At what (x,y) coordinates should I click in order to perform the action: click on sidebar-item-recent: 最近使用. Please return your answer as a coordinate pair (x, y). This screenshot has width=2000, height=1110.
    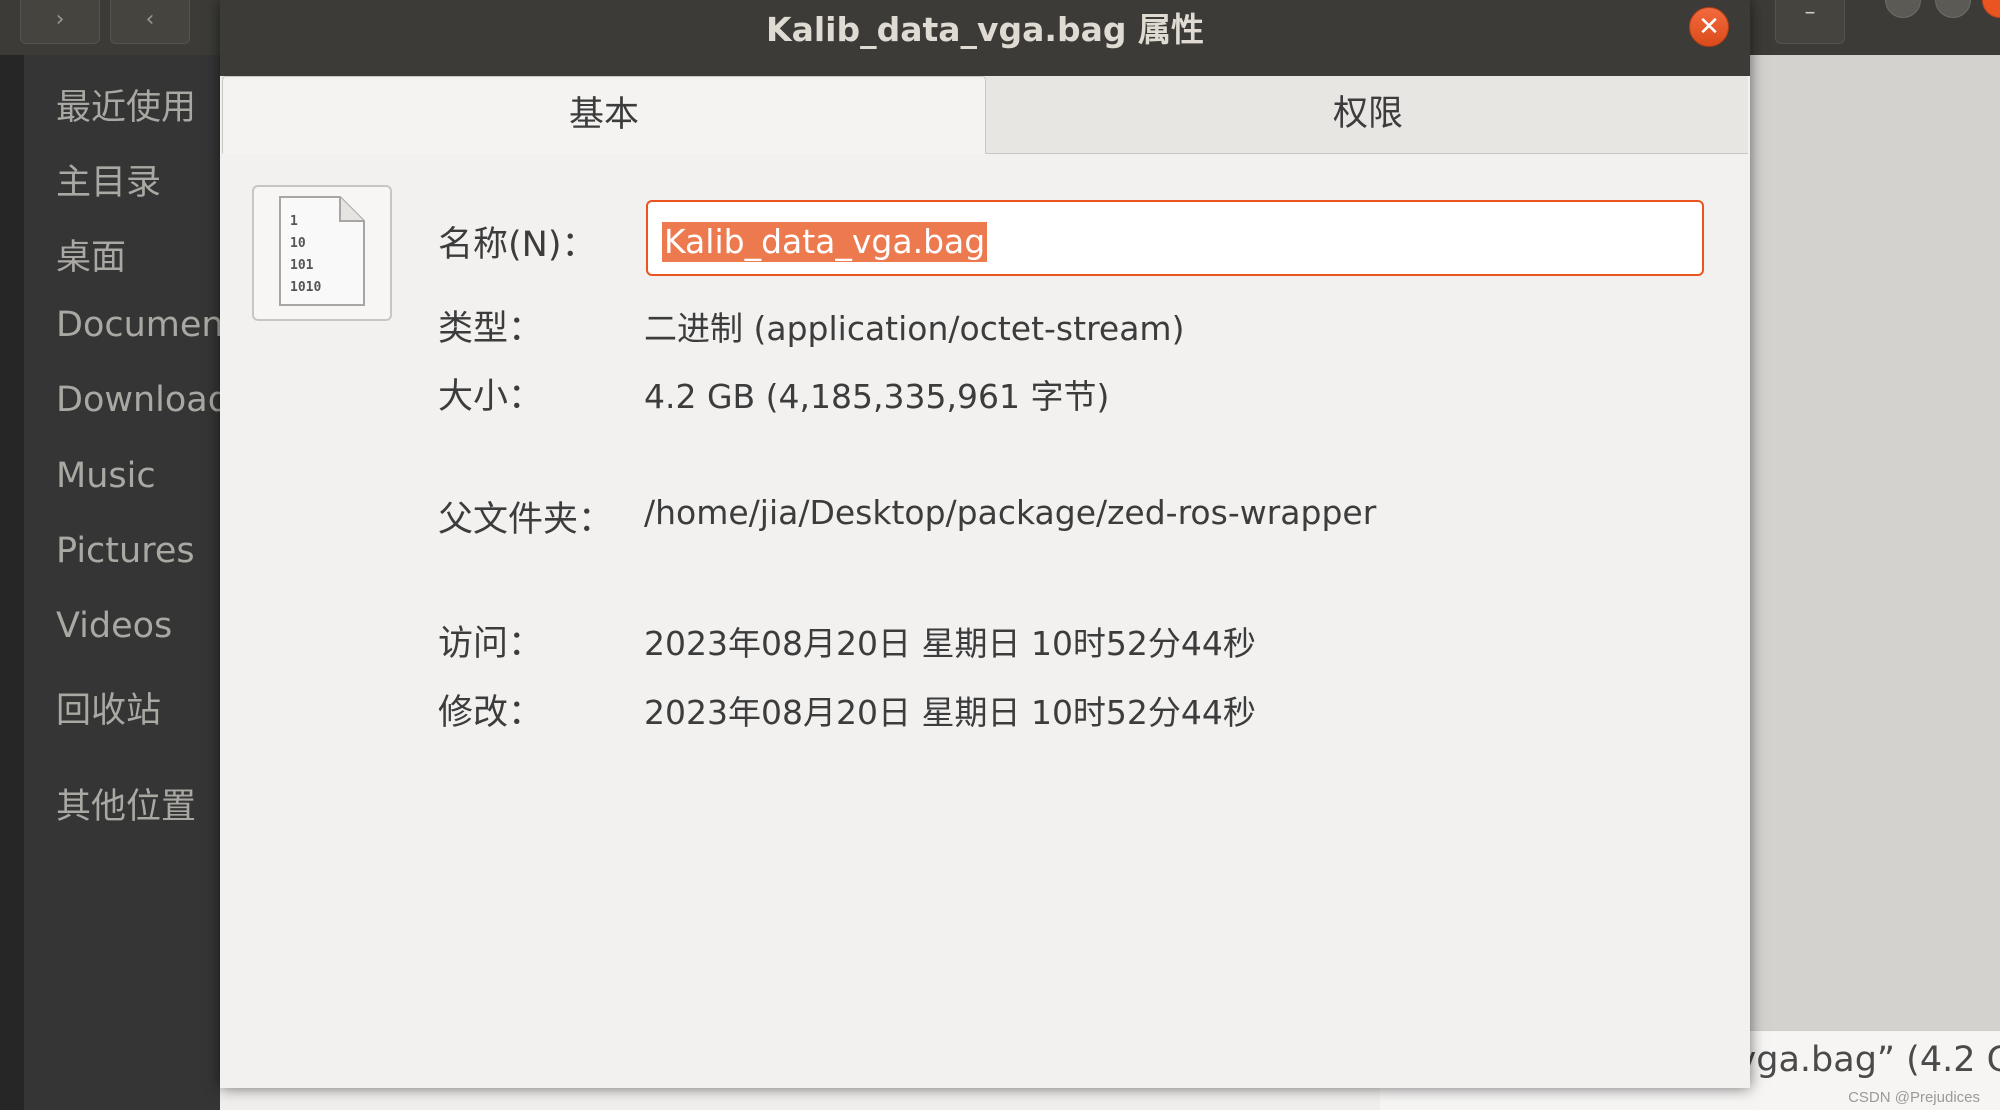
    Looking at the image, I should click on (126, 104).